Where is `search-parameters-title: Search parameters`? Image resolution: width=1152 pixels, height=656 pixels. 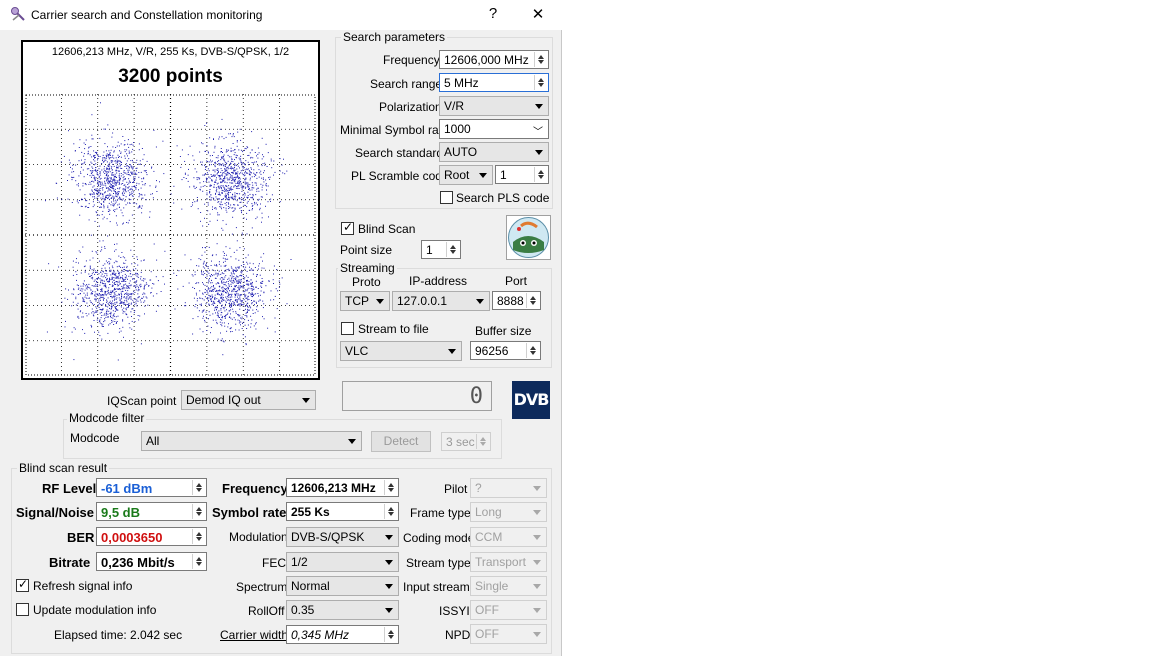
search-parameters-title: Search parameters is located at coordinates (394, 37).